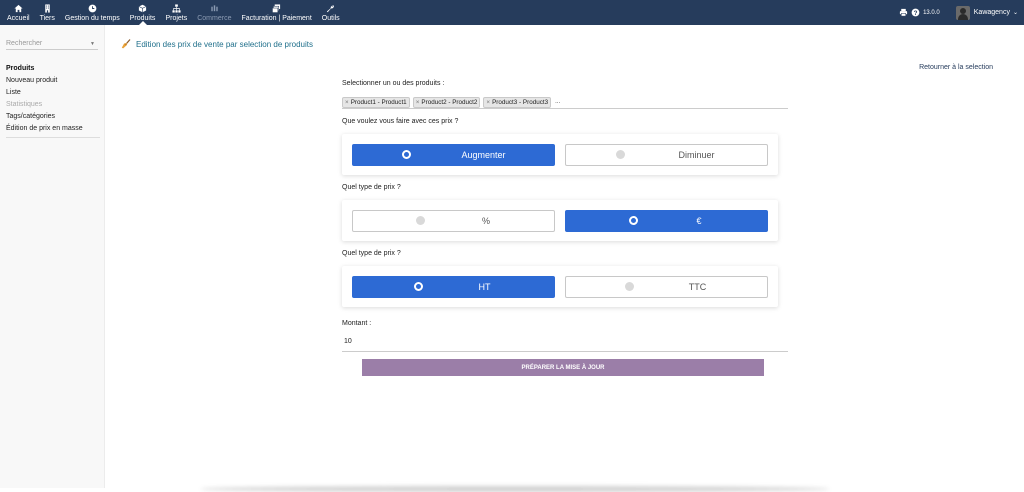 The width and height of the screenshot is (1024, 492). What do you see at coordinates (52, 44) in the screenshot?
I see `search-select: Rechercher ▼` at bounding box center [52, 44].